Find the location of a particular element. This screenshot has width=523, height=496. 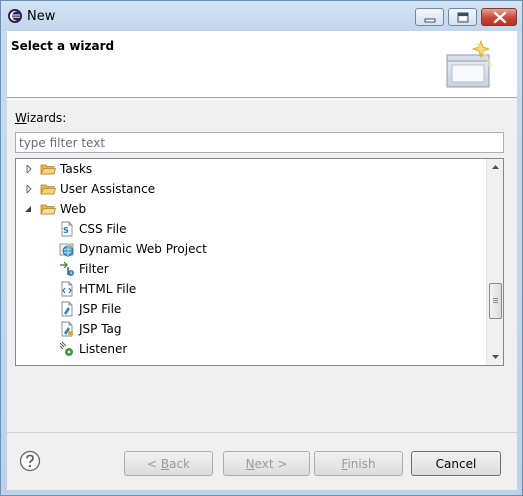

css-file-icon: S is located at coordinates (67, 229).